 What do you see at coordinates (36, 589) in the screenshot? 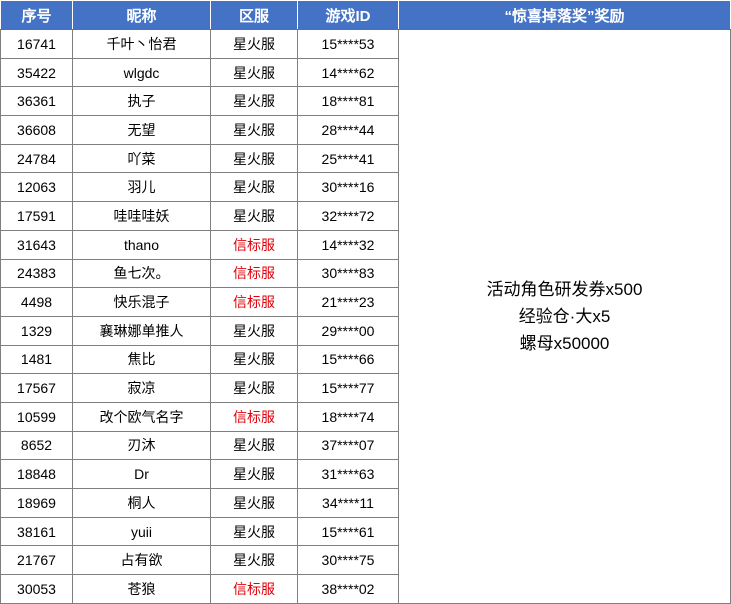
I see `cell-number: 30053` at bounding box center [36, 589].